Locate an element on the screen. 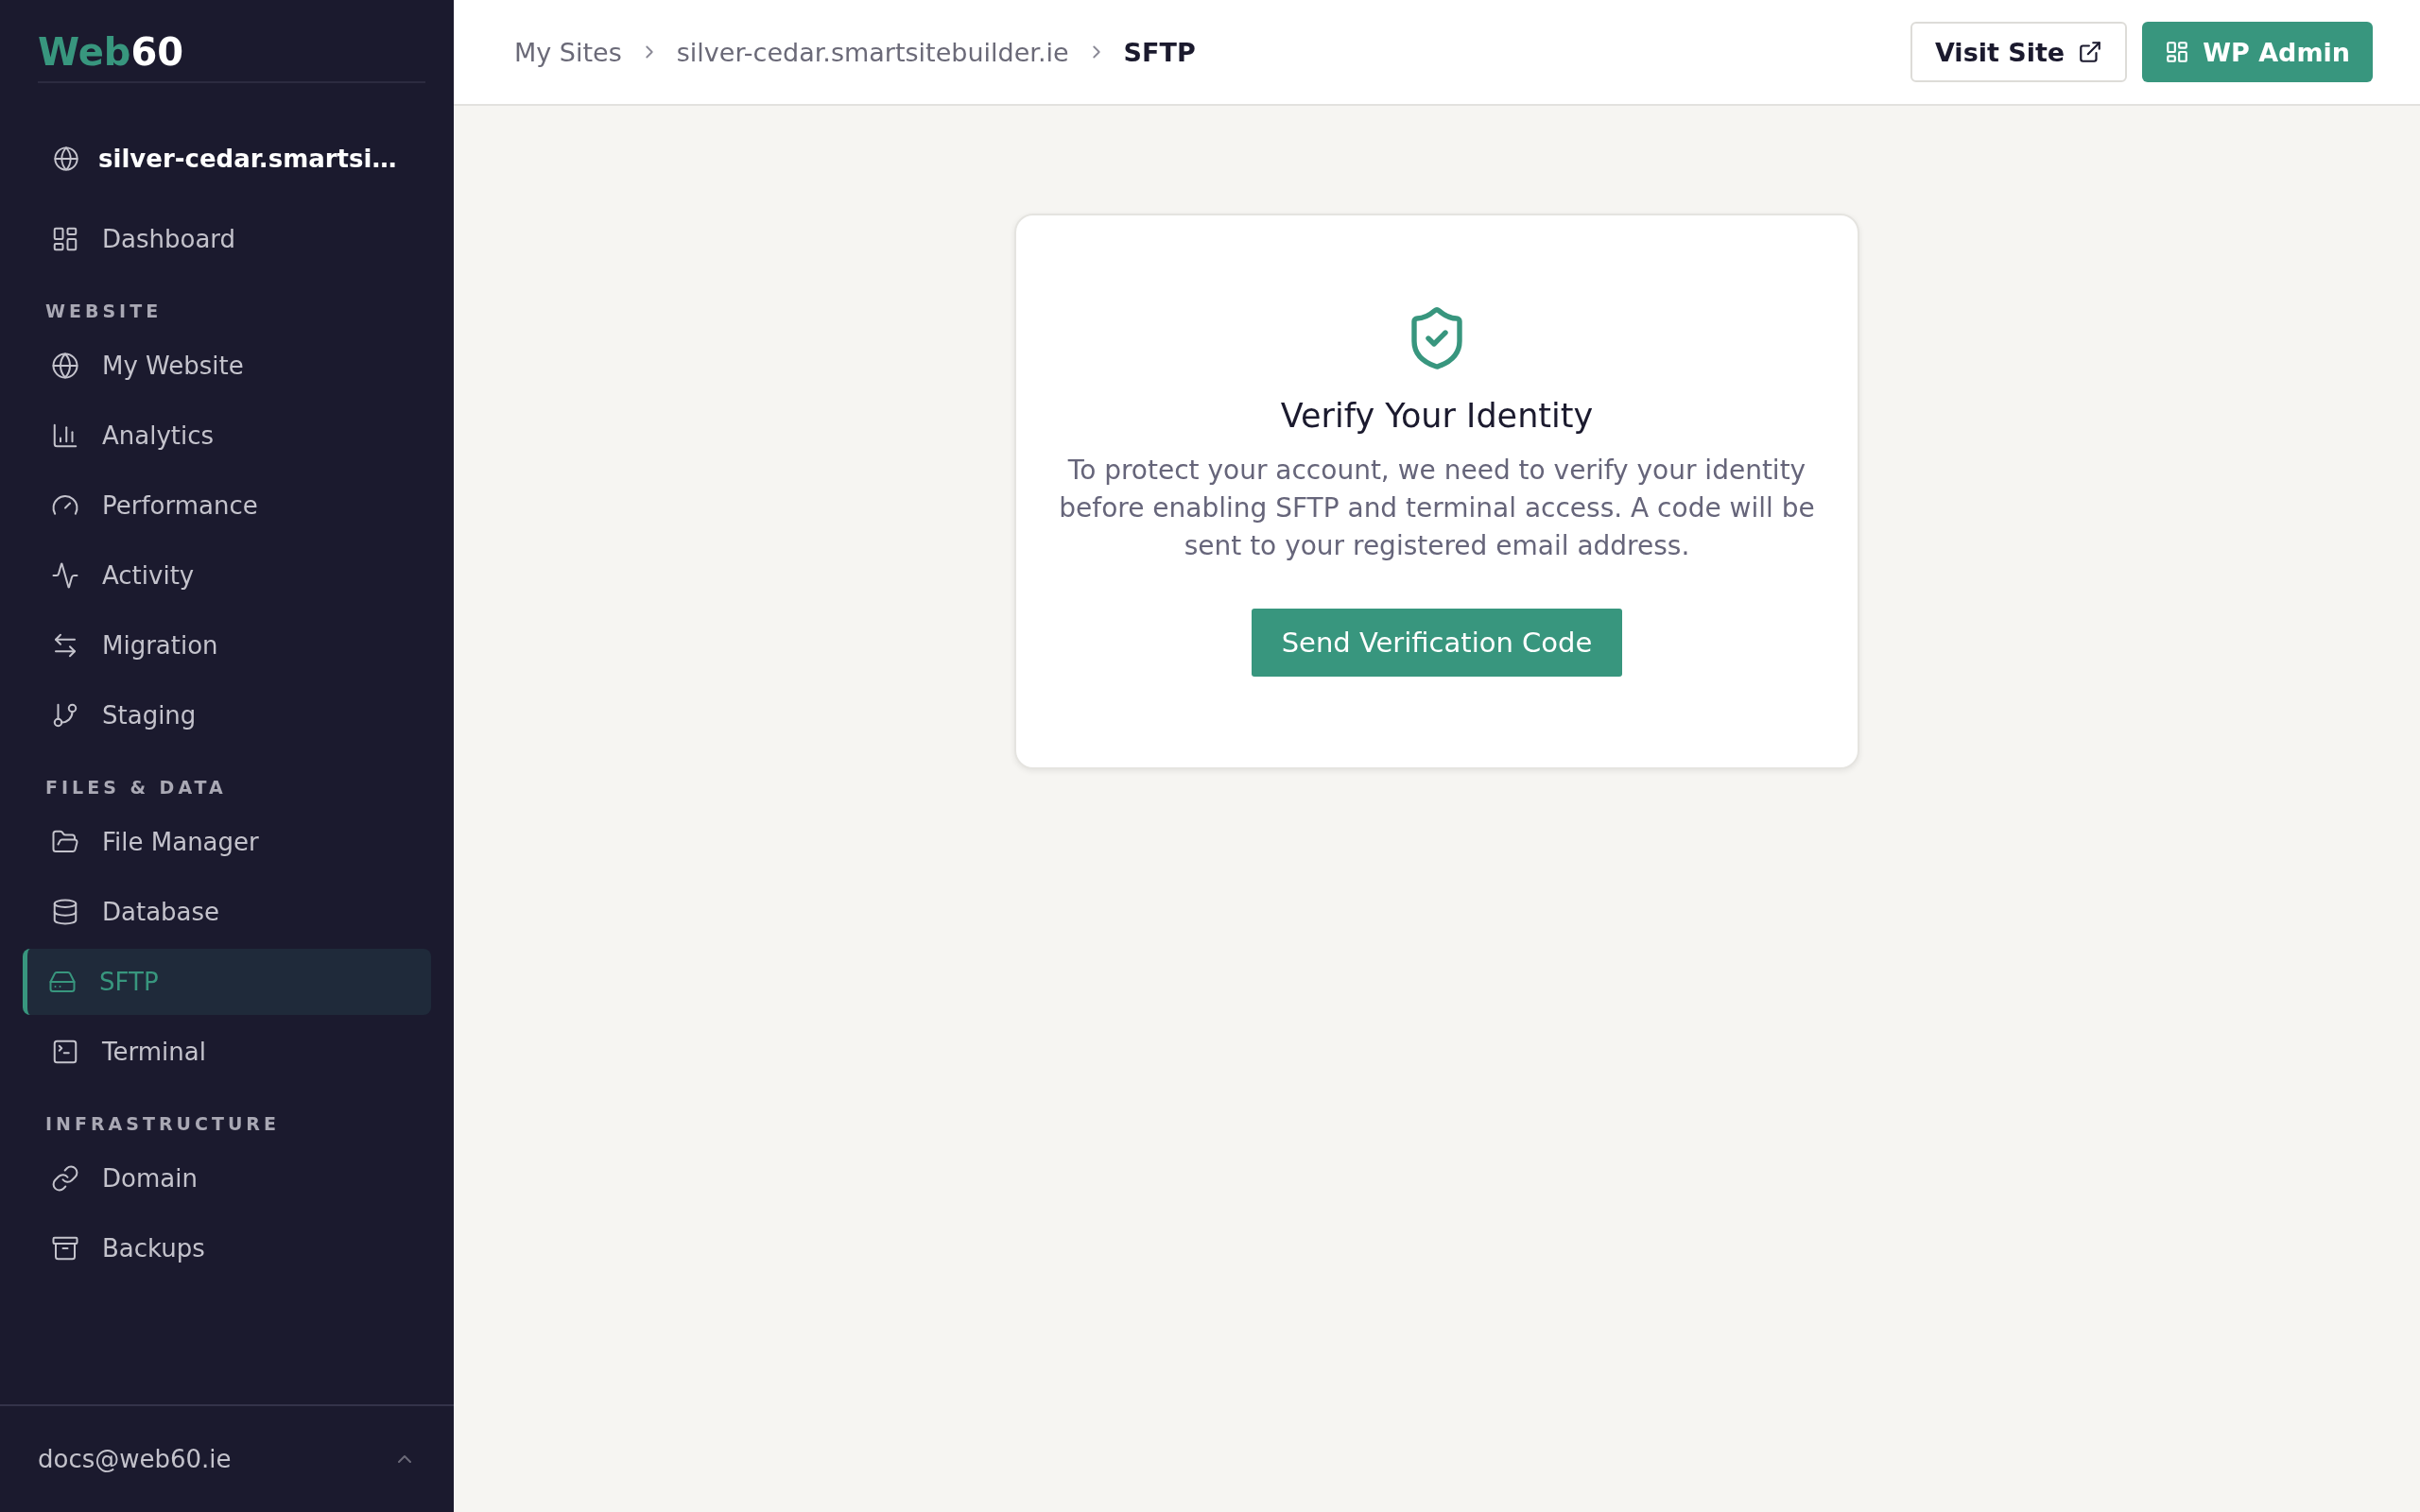  sidebar-item: Staging is located at coordinates (227, 715).